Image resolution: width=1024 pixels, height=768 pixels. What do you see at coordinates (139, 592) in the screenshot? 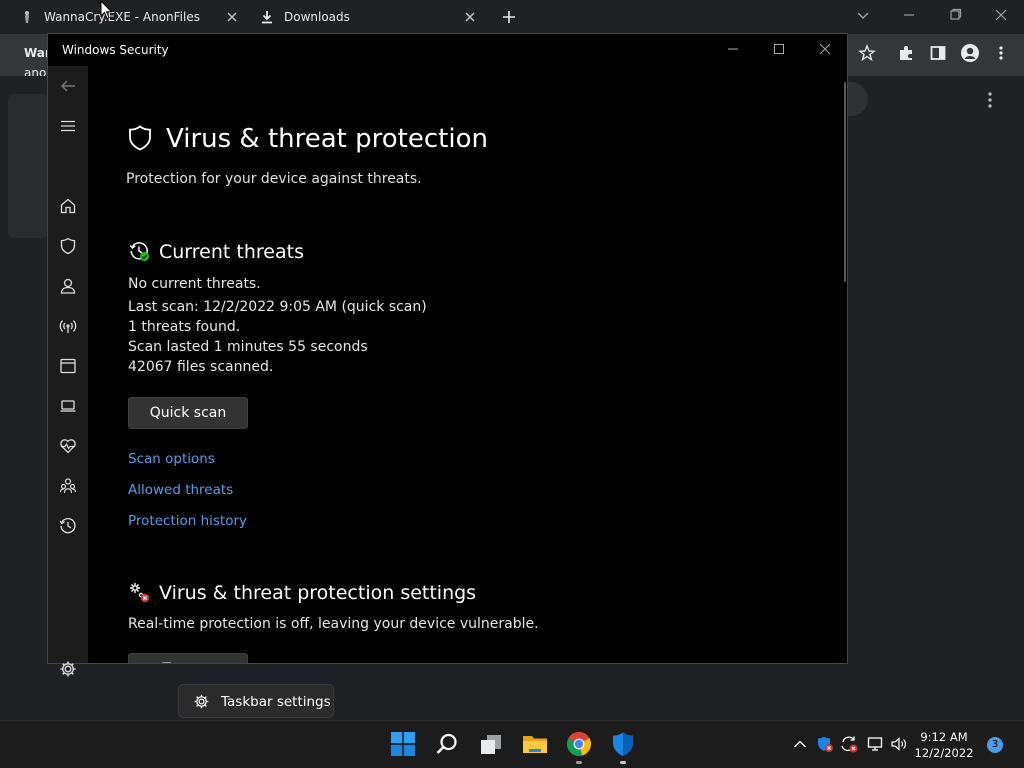
I see `settings-gears-warning-icon` at bounding box center [139, 592].